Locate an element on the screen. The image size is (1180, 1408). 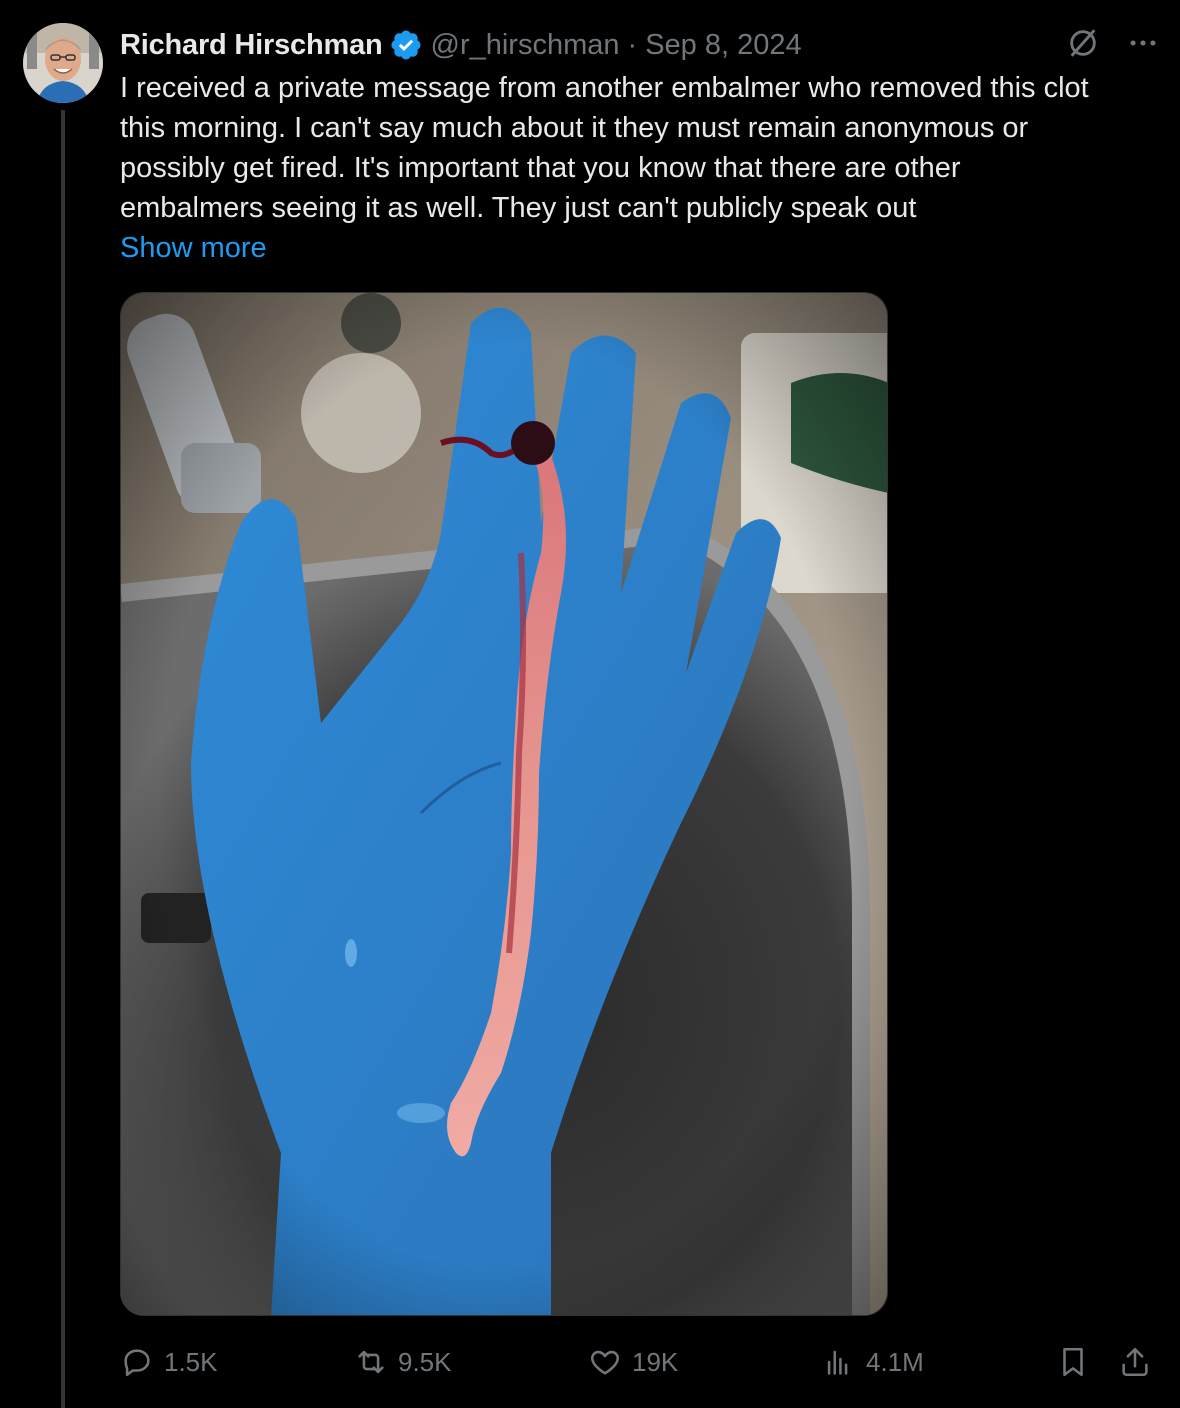
verified-badge-icon is located at coordinates (406, 45).